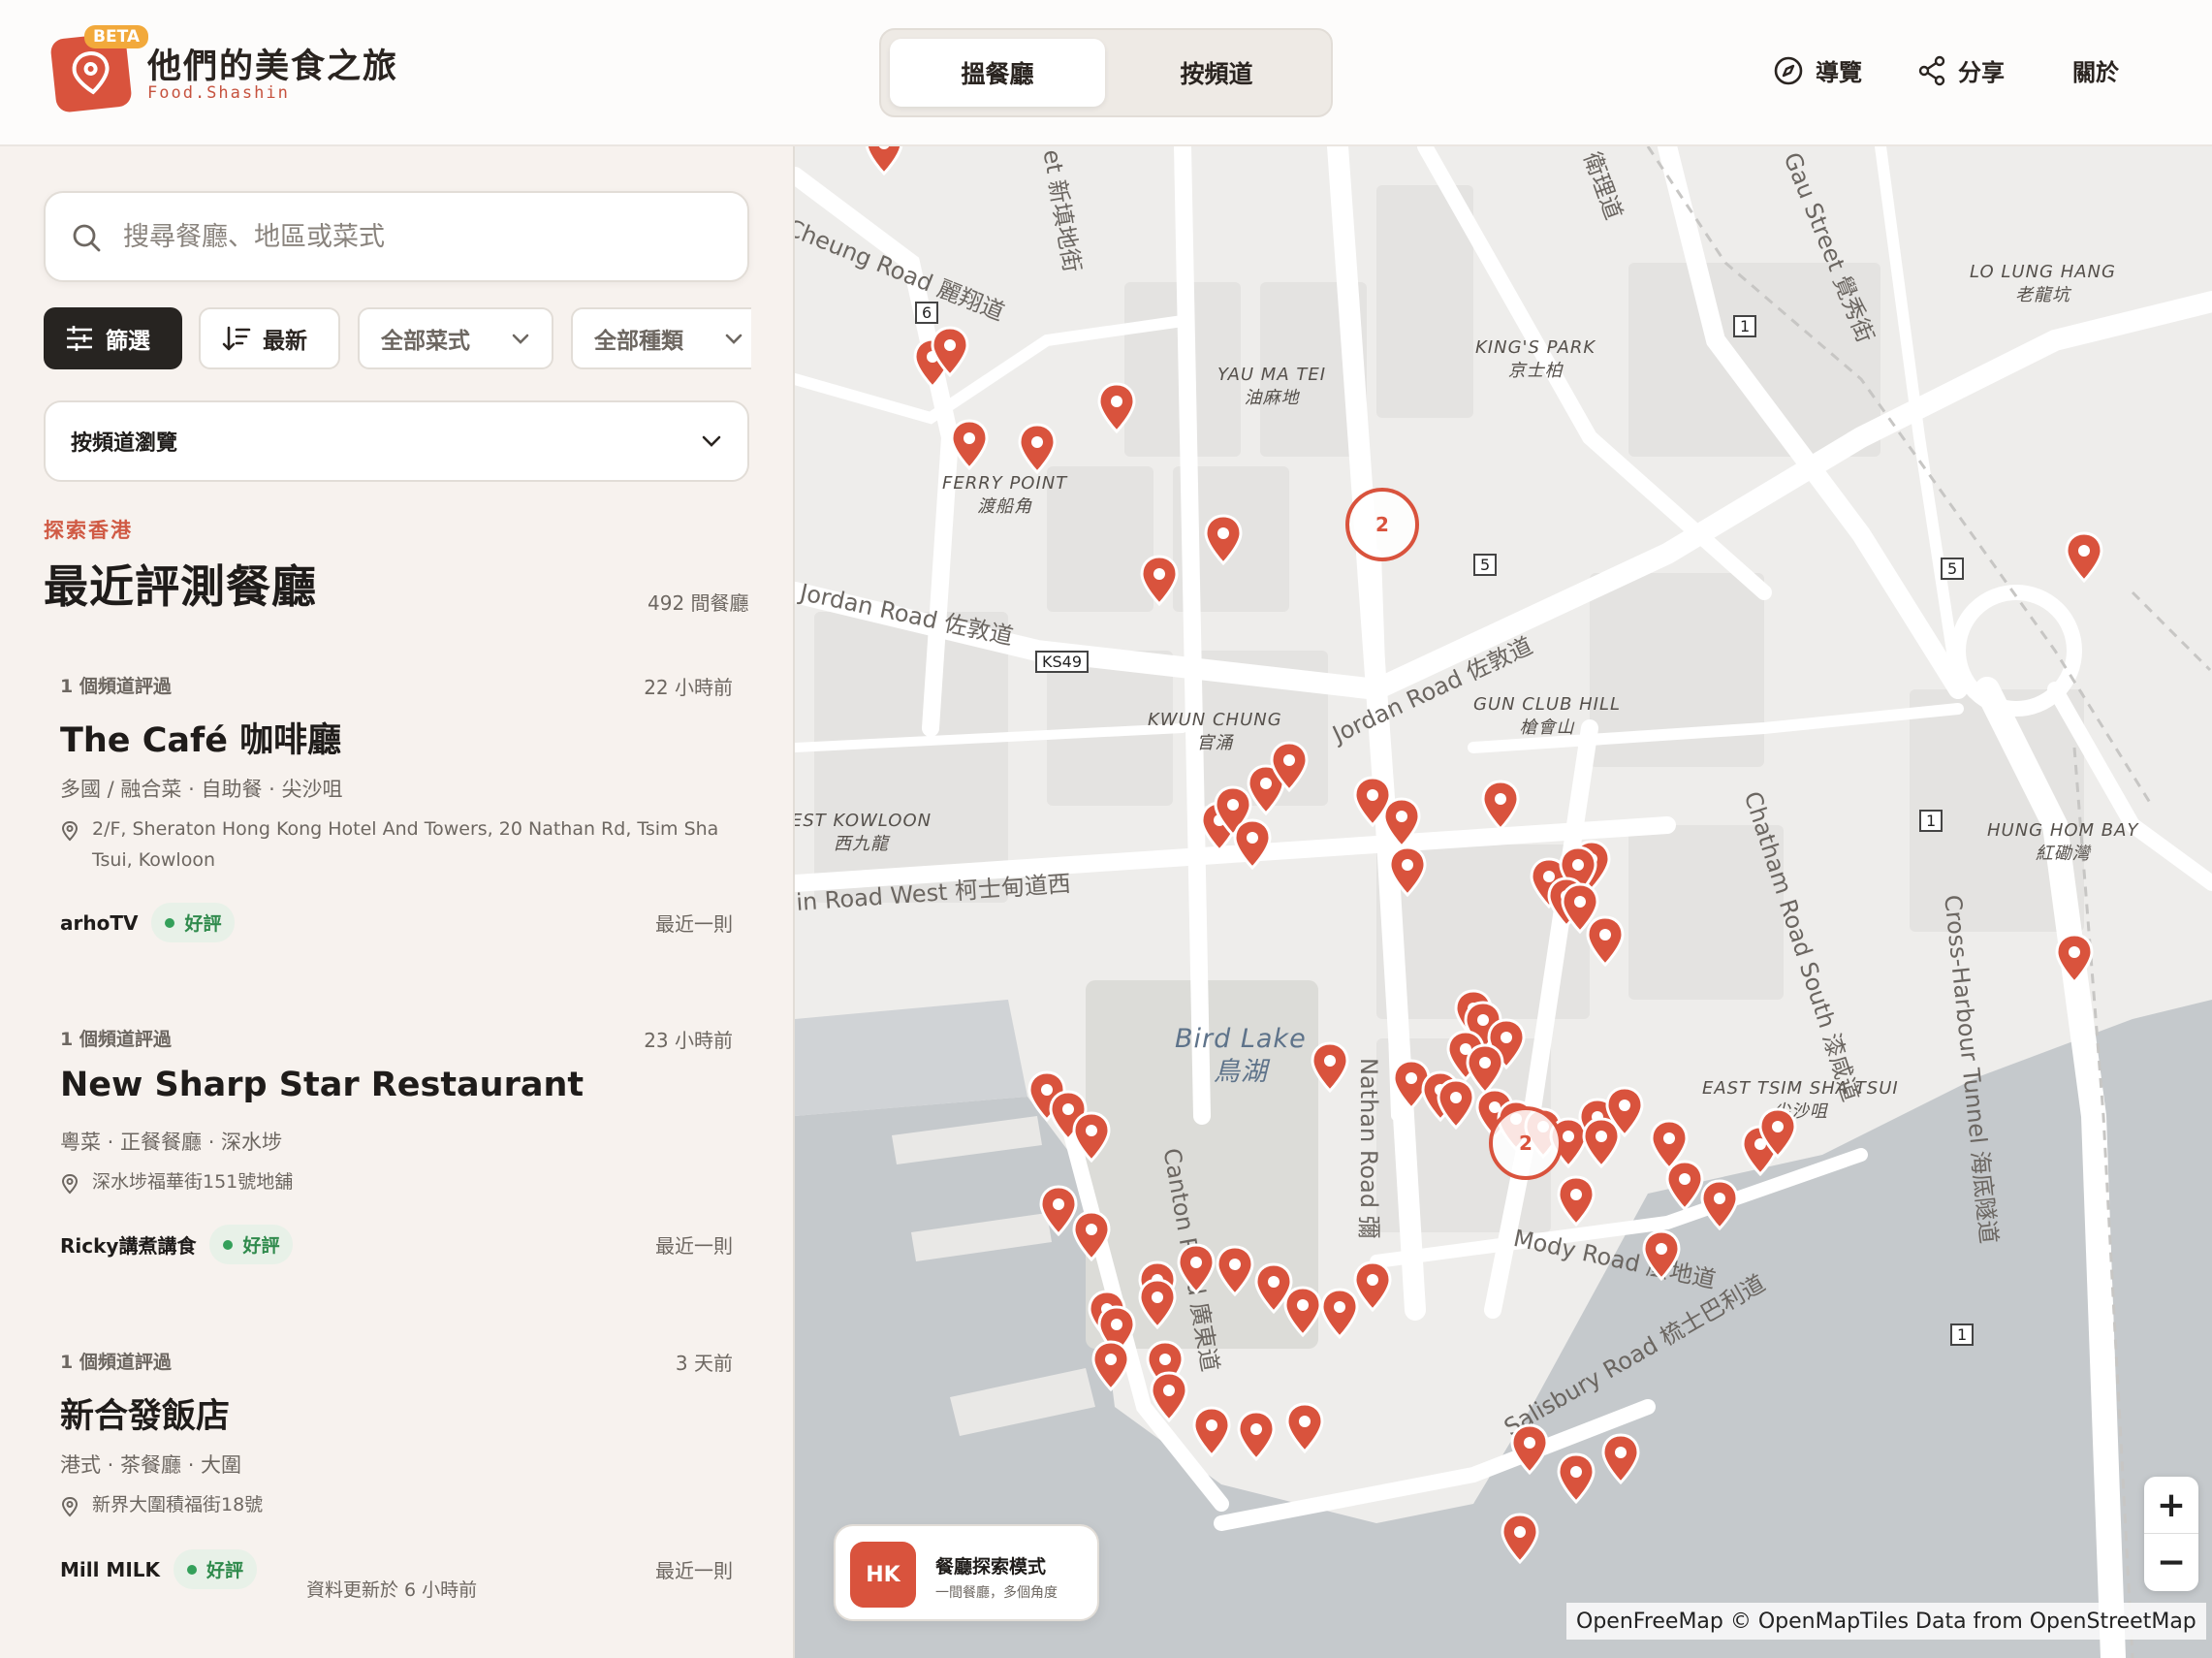  I want to click on place-label: GUN CLUB HILL 槍會山, so click(1547, 716).